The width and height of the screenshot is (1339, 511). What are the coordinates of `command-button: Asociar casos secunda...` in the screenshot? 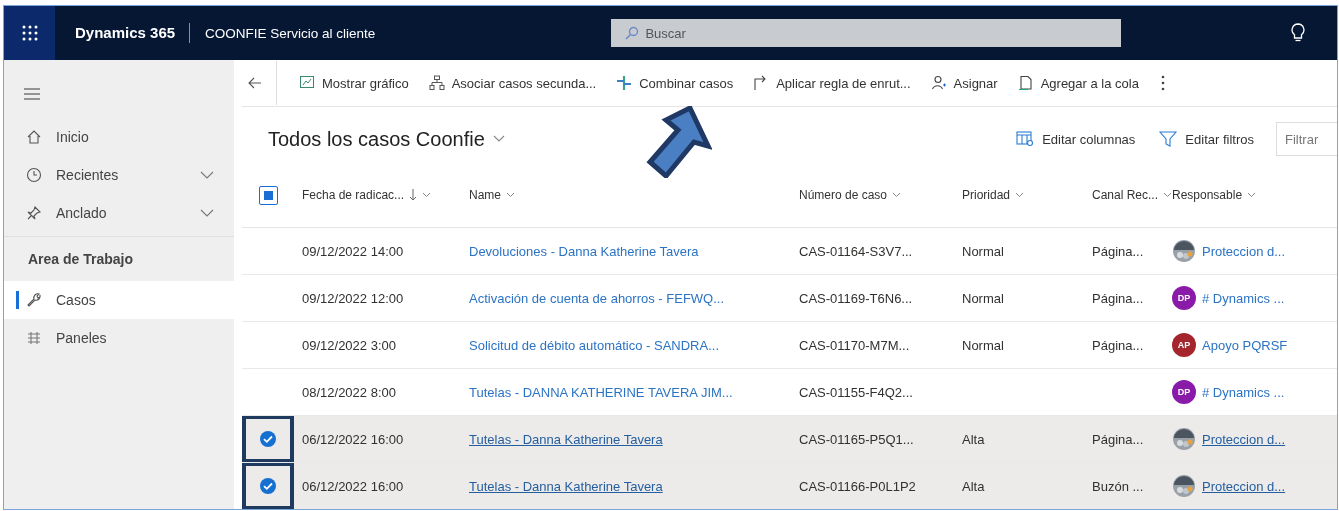 It's located at (512, 83).